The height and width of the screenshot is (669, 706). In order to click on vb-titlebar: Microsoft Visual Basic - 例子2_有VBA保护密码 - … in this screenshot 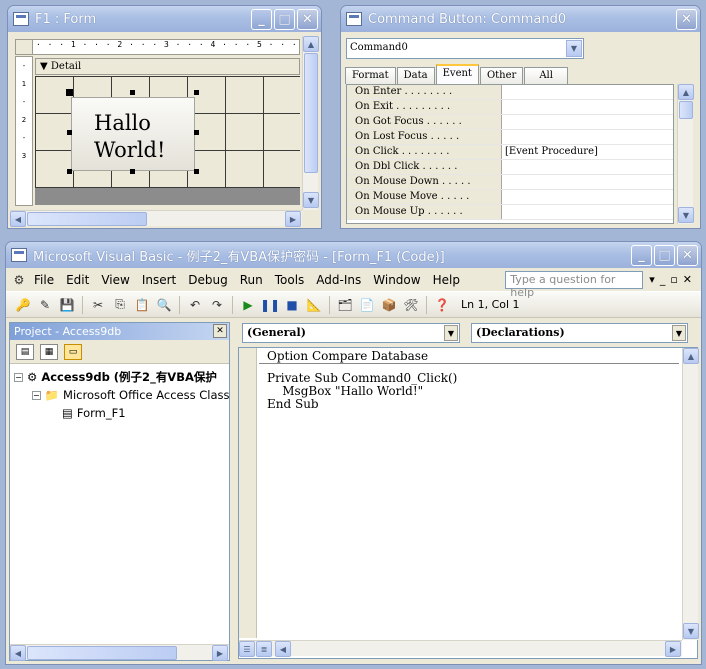, I will do `click(353, 255)`.